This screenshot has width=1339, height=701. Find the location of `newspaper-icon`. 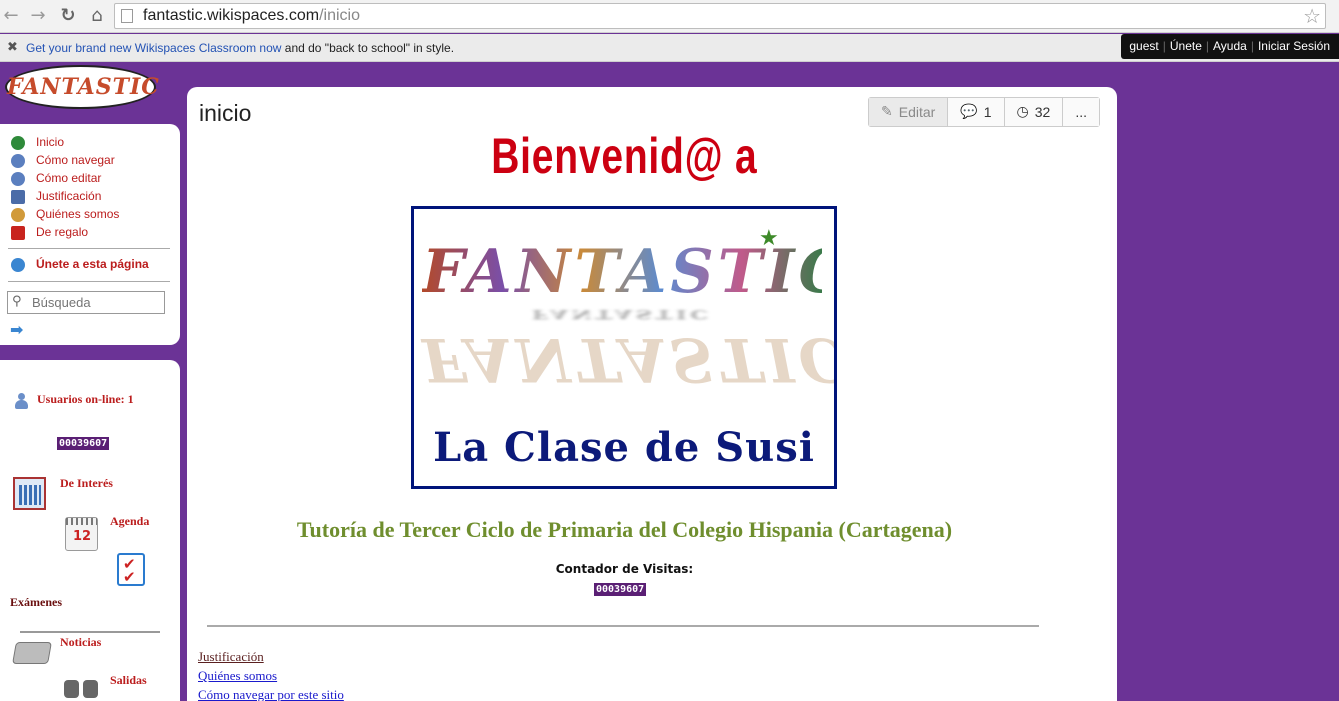

newspaper-icon is located at coordinates (32, 653).